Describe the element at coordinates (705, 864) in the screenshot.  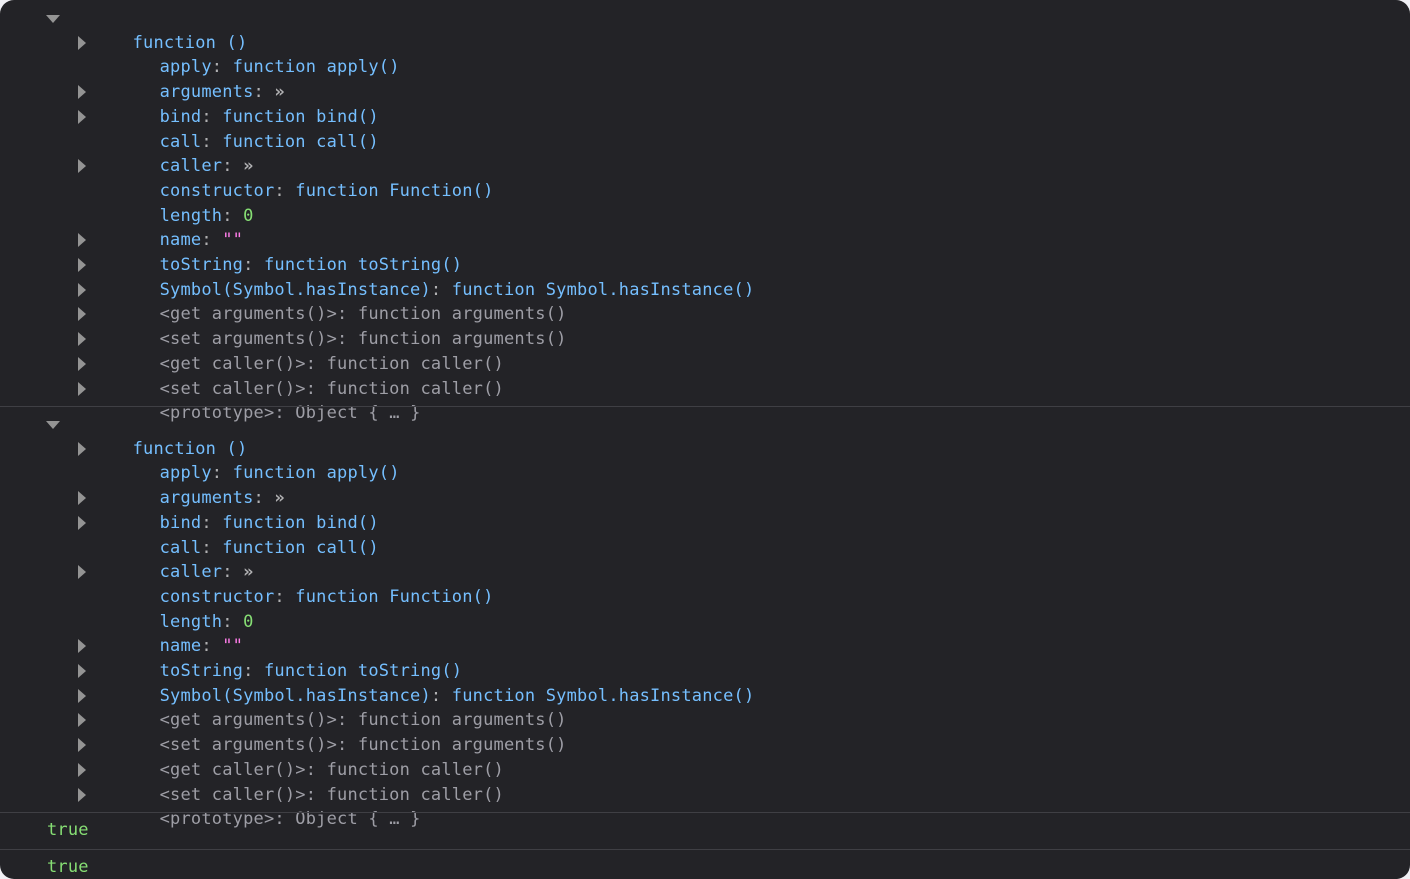
I see `console-message-result-1: true` at that location.